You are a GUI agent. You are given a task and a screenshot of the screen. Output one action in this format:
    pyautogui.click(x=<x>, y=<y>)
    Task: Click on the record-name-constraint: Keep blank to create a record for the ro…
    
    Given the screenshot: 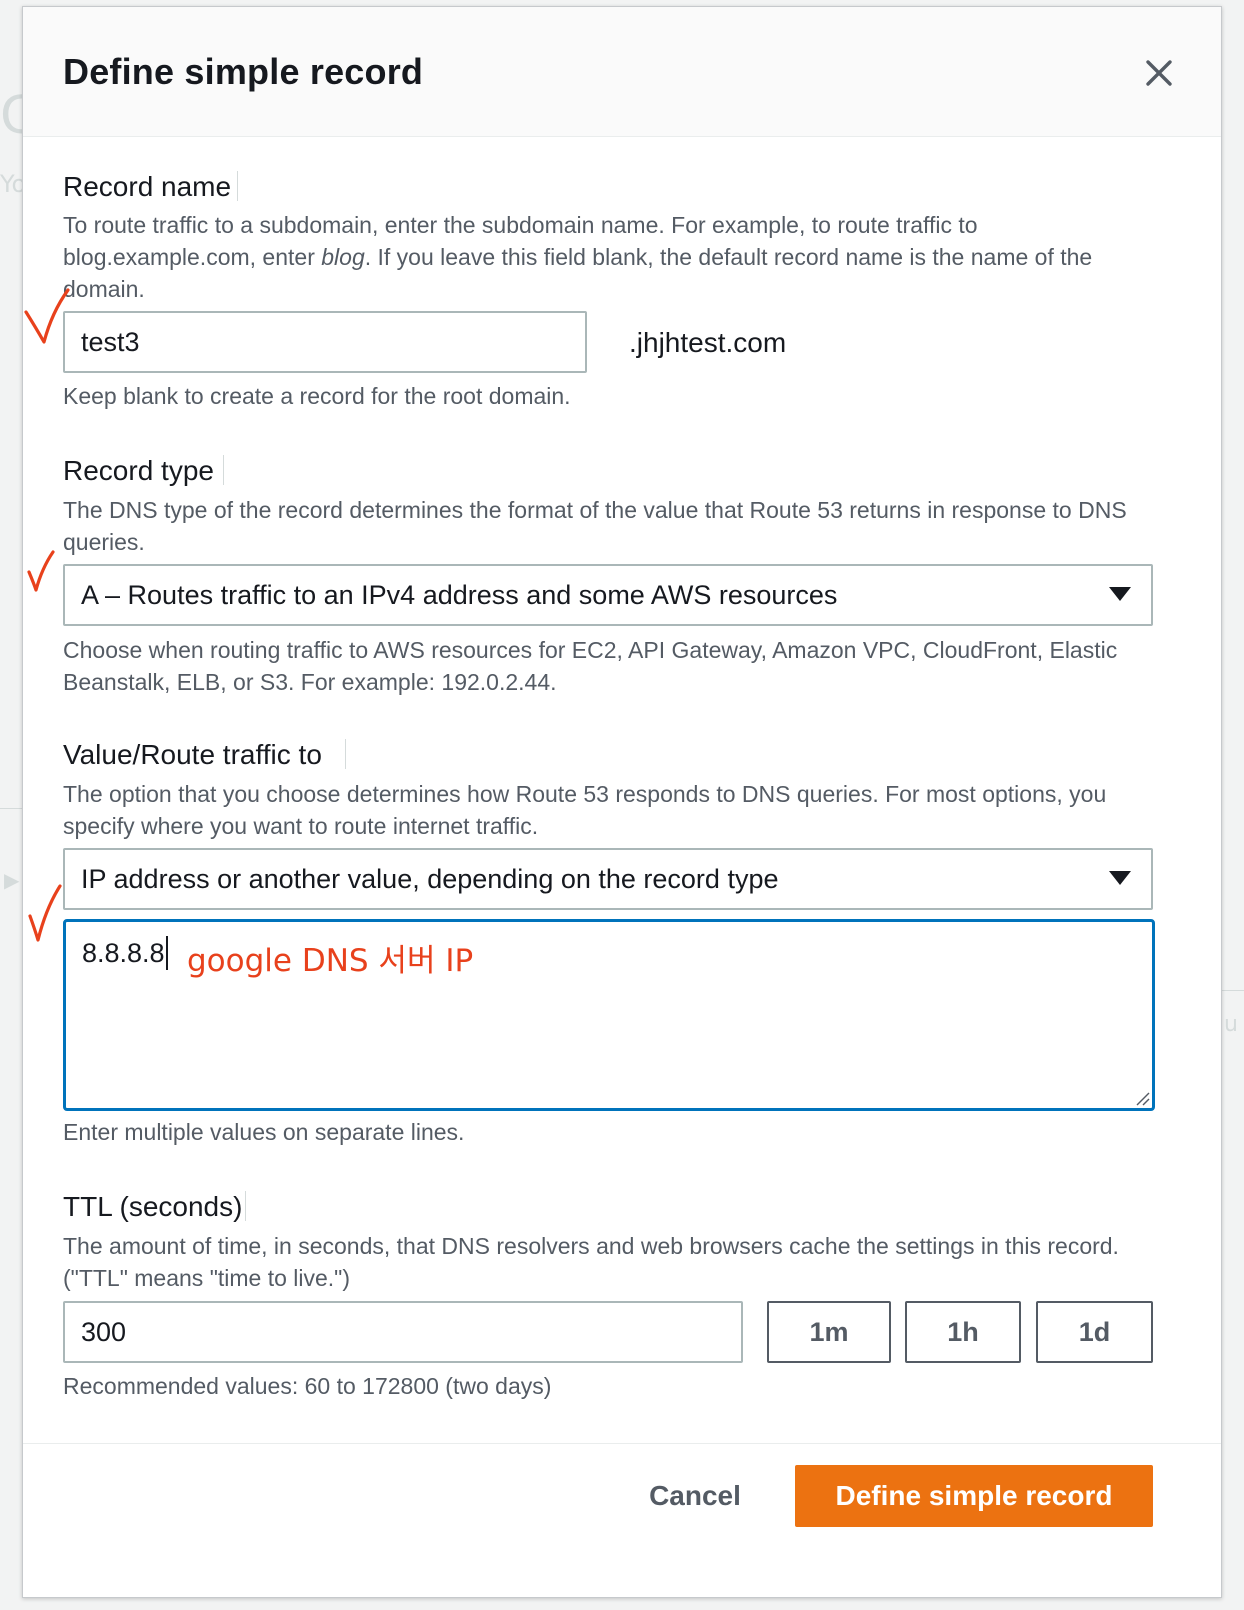 What is the action you would take?
    pyautogui.click(x=317, y=396)
    